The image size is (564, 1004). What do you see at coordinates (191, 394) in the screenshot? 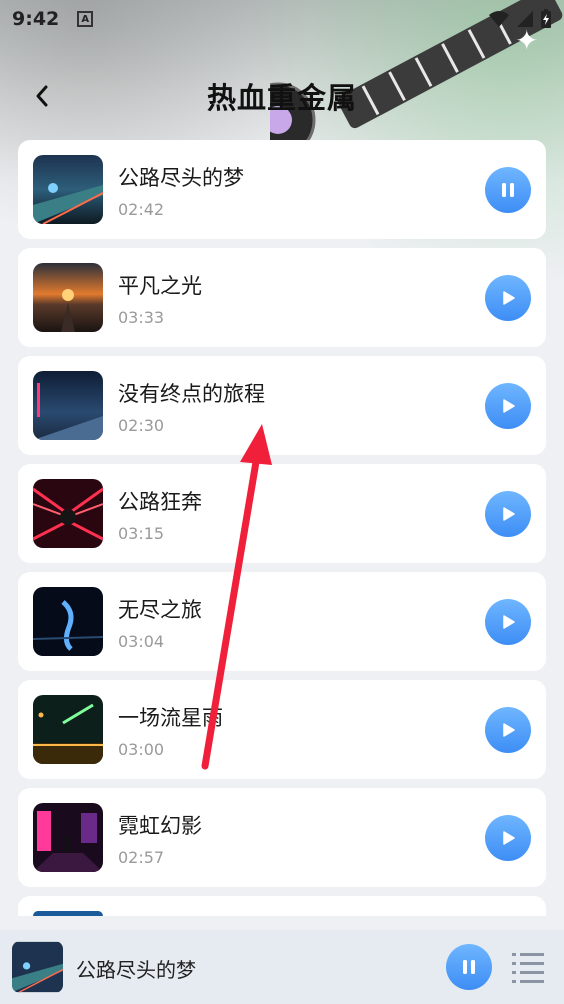
I see `song-title: 没有终点的旅程` at bounding box center [191, 394].